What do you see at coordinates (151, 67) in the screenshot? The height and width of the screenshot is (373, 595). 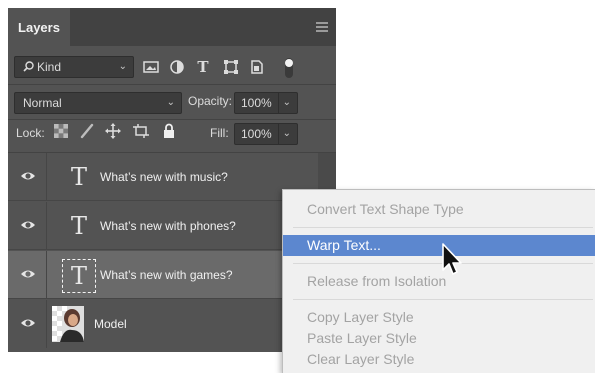 I see `pixel-layer-filter-icon` at bounding box center [151, 67].